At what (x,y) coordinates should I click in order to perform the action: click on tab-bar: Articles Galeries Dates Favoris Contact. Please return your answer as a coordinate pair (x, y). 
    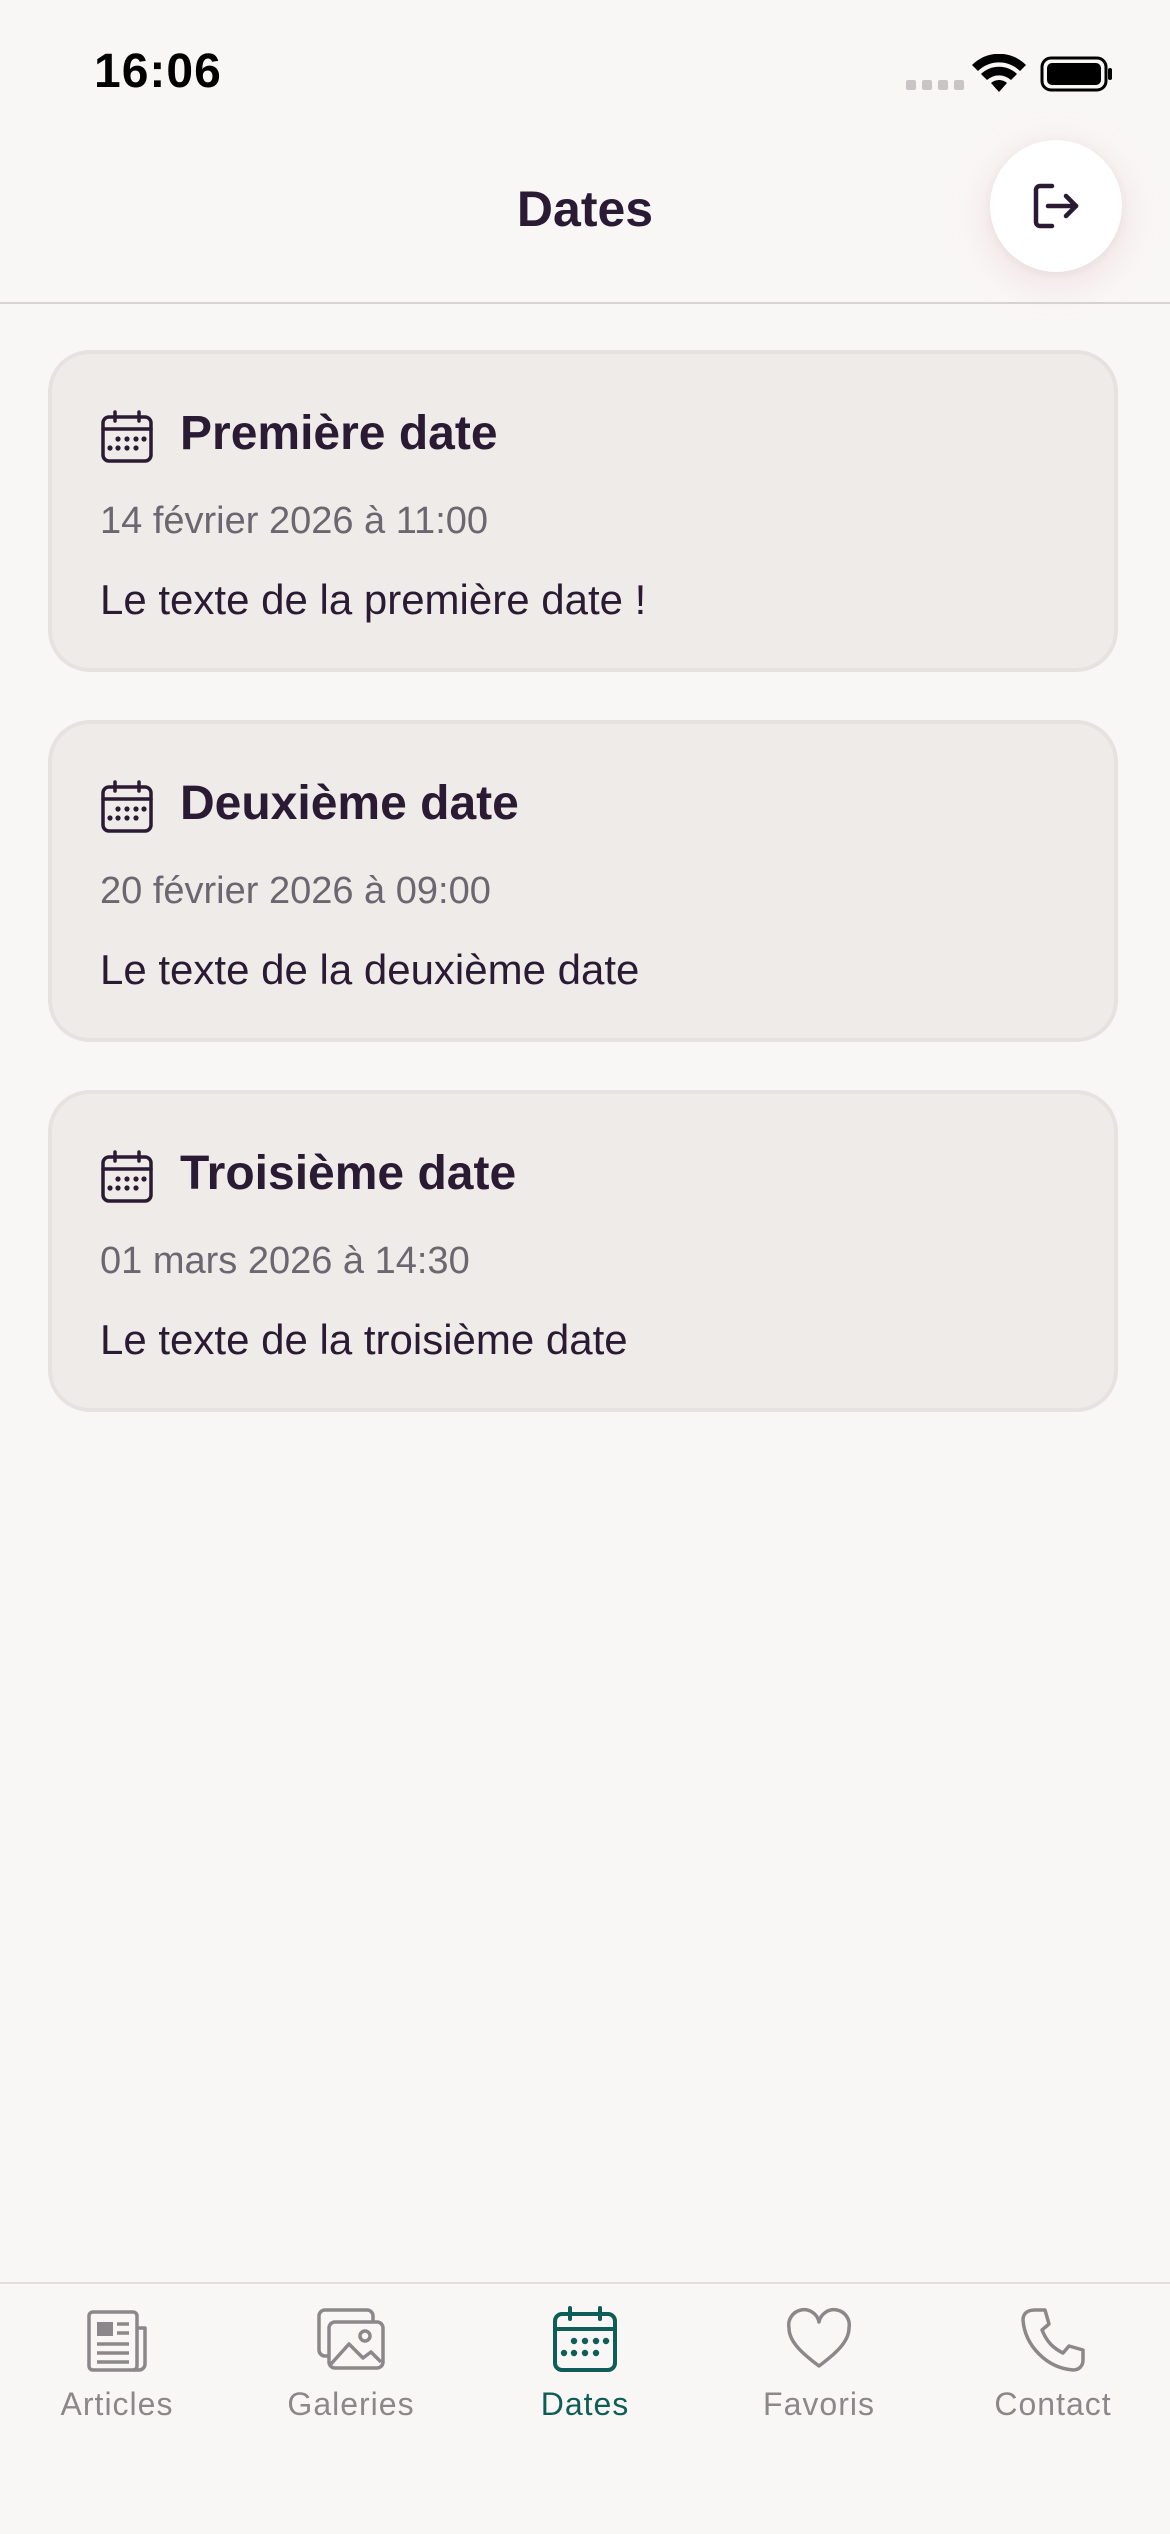
    Looking at the image, I should click on (585, 2408).